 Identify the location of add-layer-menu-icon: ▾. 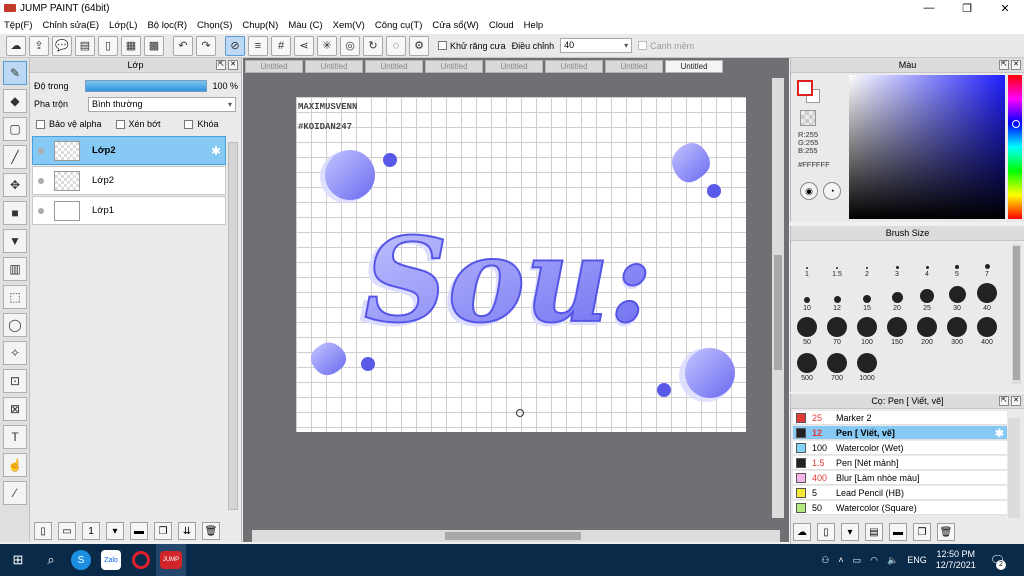
(115, 531).